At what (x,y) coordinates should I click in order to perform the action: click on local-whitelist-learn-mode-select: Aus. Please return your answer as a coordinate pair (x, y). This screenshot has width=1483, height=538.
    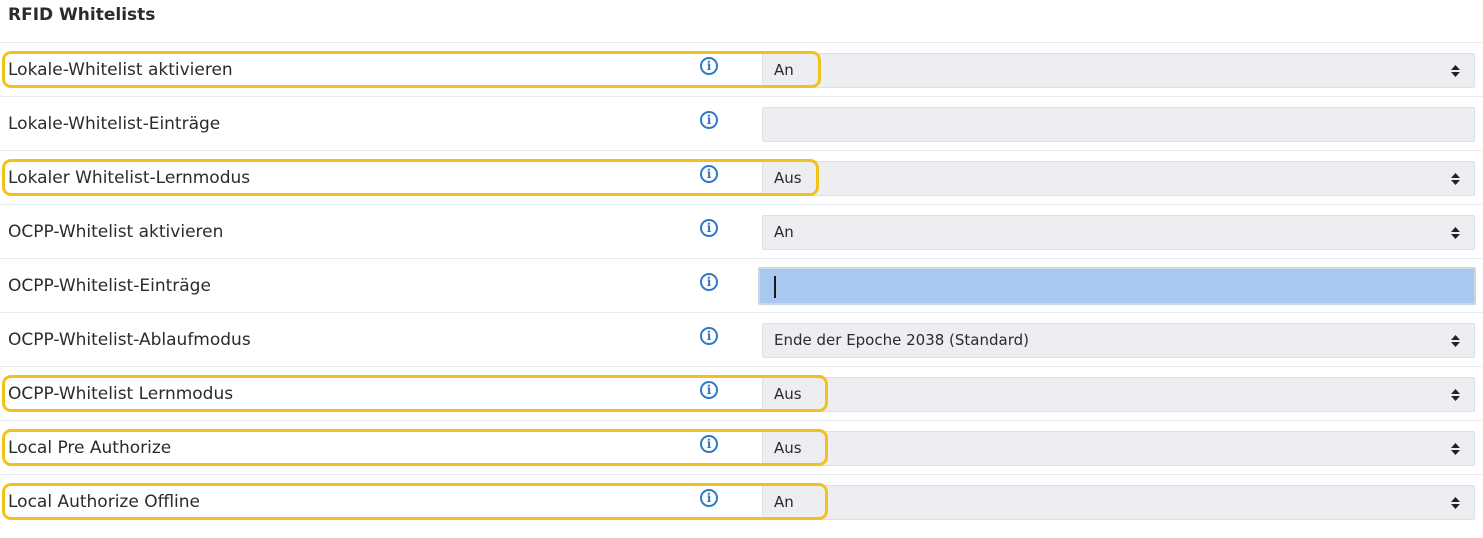
    Looking at the image, I should click on (1118, 178).